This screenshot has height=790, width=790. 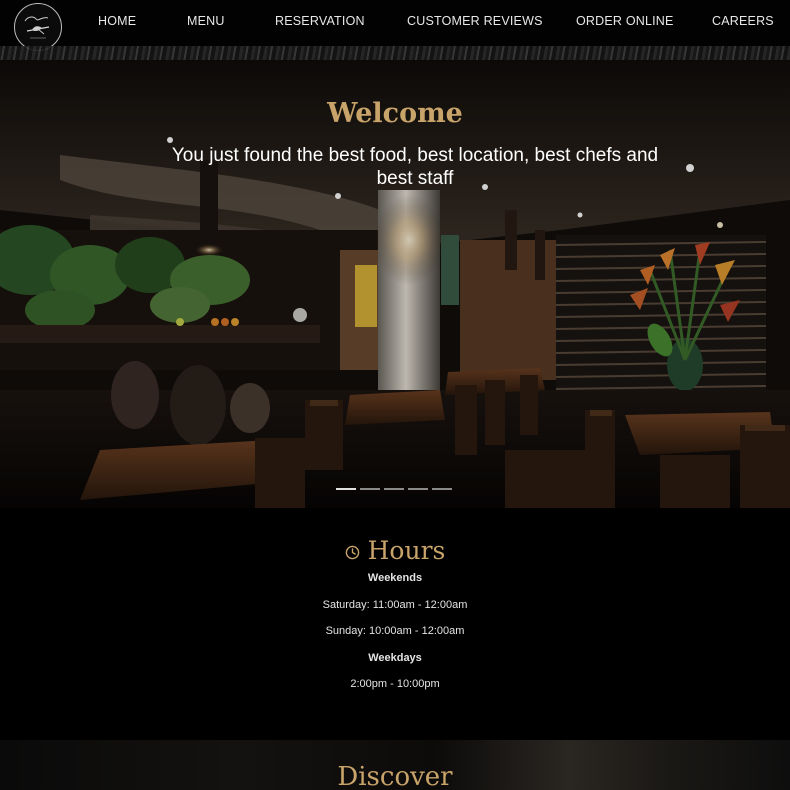 I want to click on hero-title: Welcome, so click(x=395, y=113).